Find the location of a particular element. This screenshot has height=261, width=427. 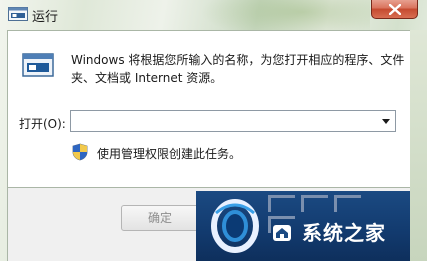

run-icon is located at coordinates (18, 14).